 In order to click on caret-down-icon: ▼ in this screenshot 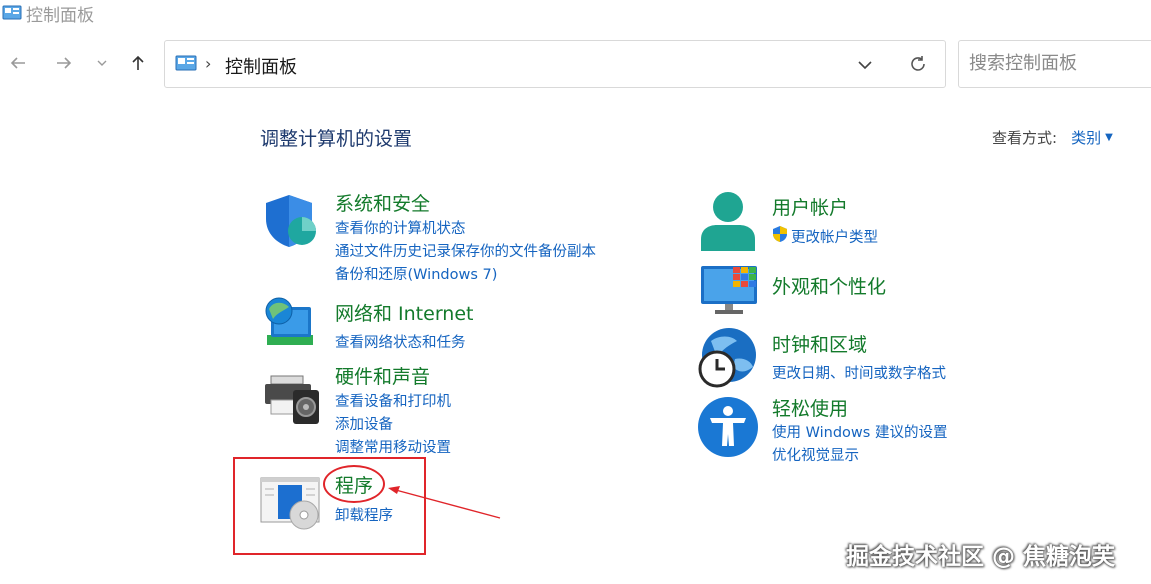, I will do `click(1109, 137)`.